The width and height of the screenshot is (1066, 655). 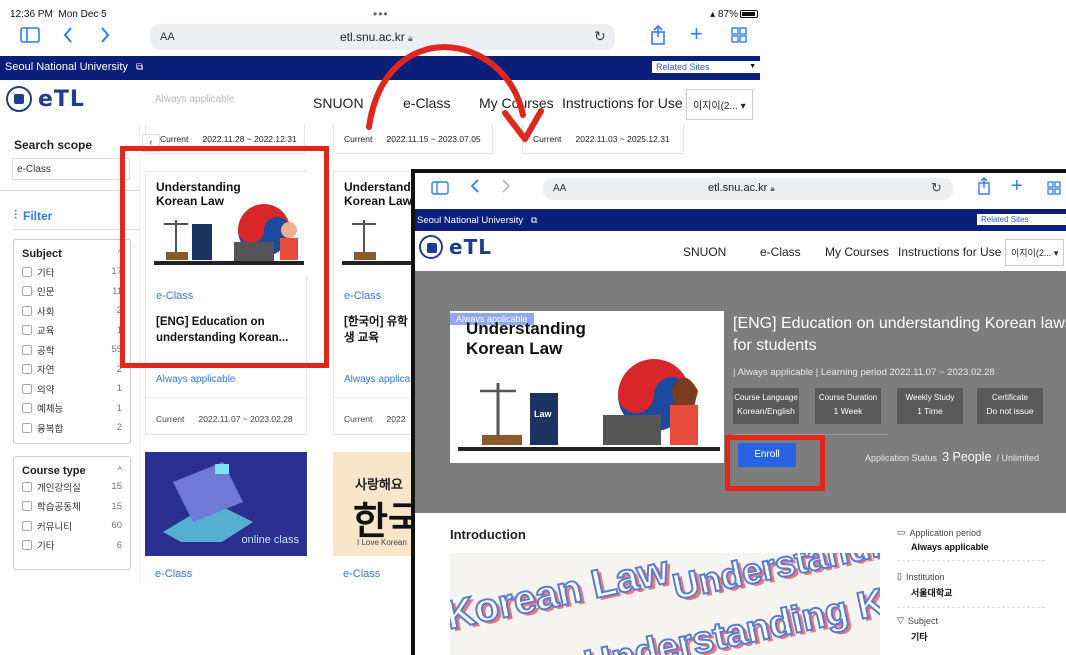 I want to click on lock-icon: 🔒︎, so click(x=772, y=188).